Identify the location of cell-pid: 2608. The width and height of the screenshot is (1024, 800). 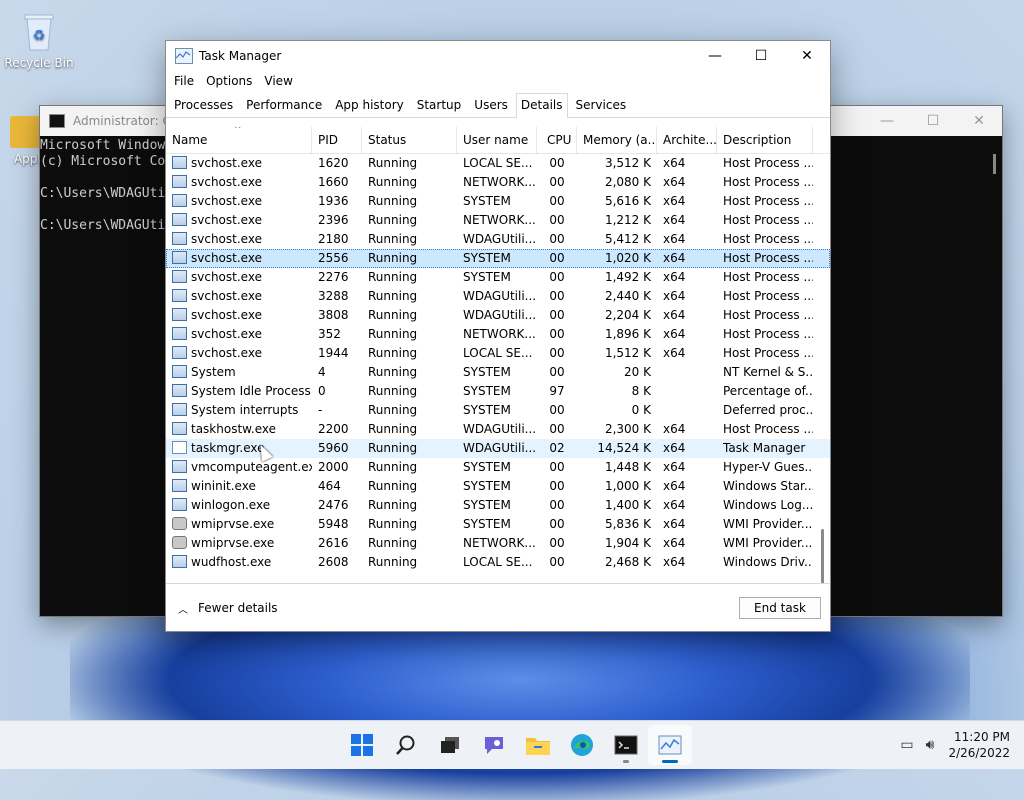
(333, 562).